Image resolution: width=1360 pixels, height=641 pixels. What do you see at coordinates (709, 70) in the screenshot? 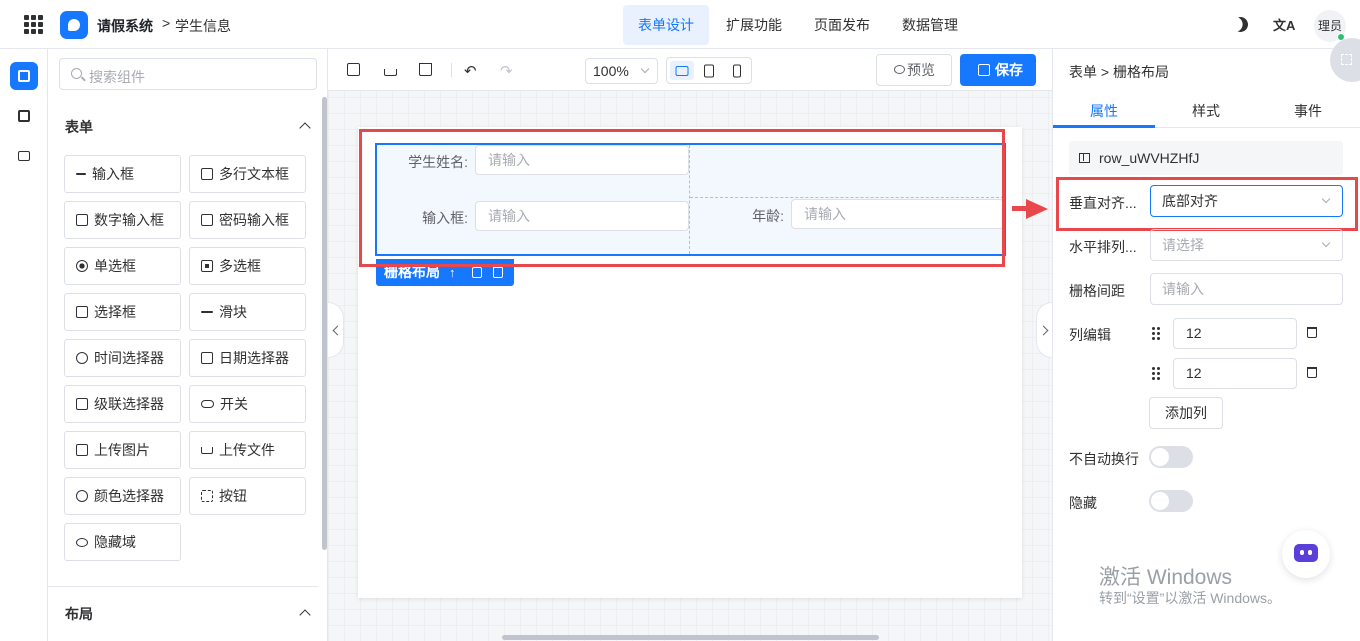
I see `tablet-view-button` at bounding box center [709, 70].